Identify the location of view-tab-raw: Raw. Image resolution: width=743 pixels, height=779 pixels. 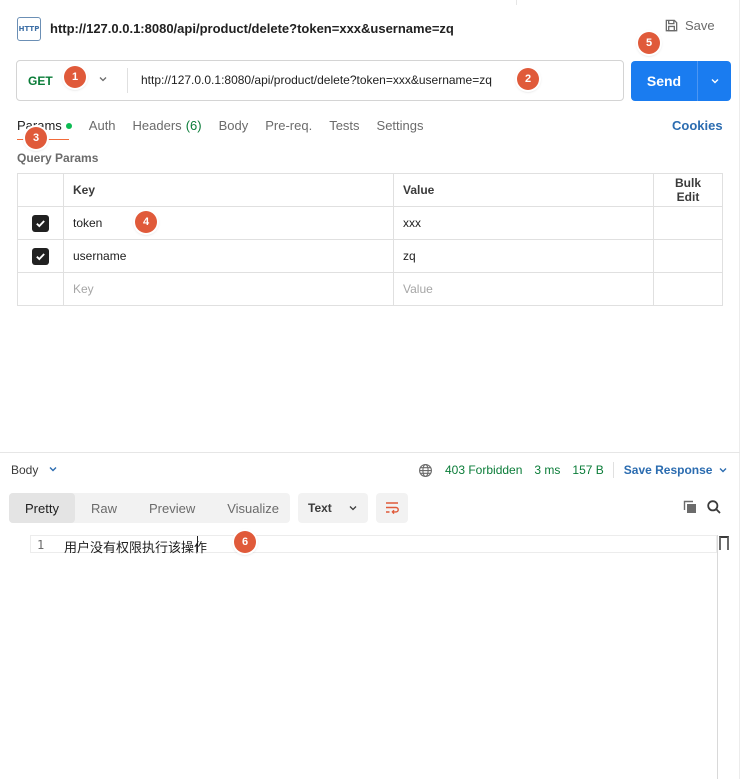
(104, 508).